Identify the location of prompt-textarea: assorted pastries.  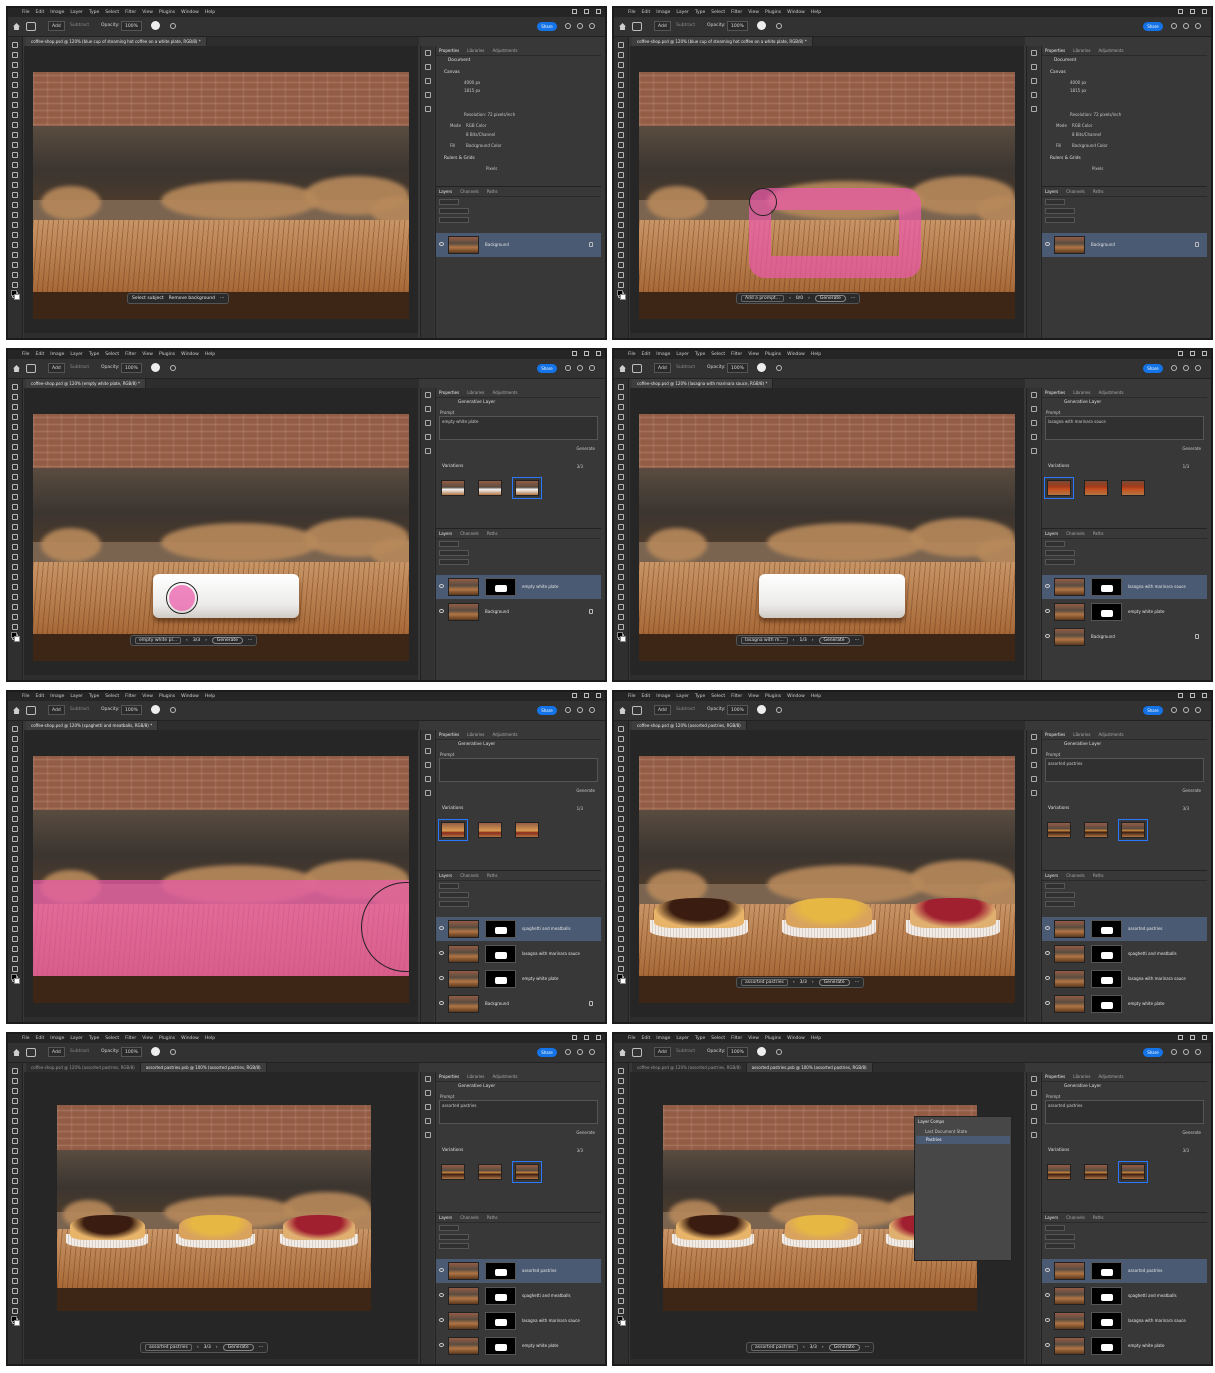
(1124, 770).